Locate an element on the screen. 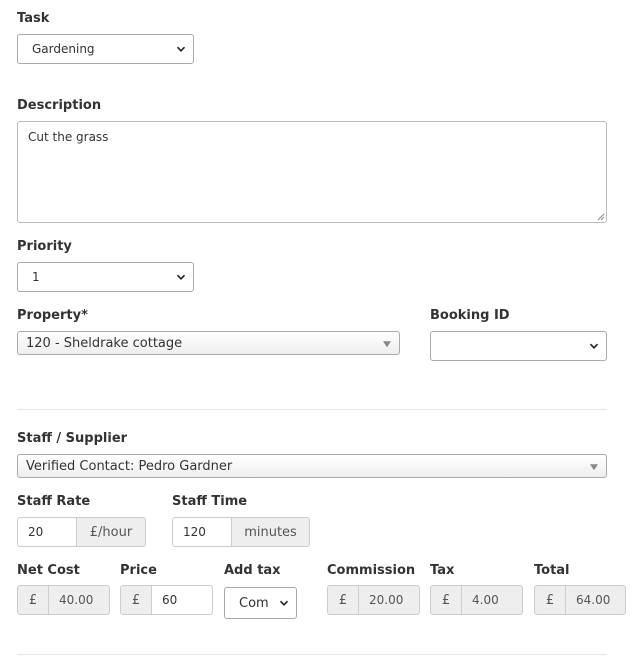  commission-value: 20.00 is located at coordinates (389, 600).